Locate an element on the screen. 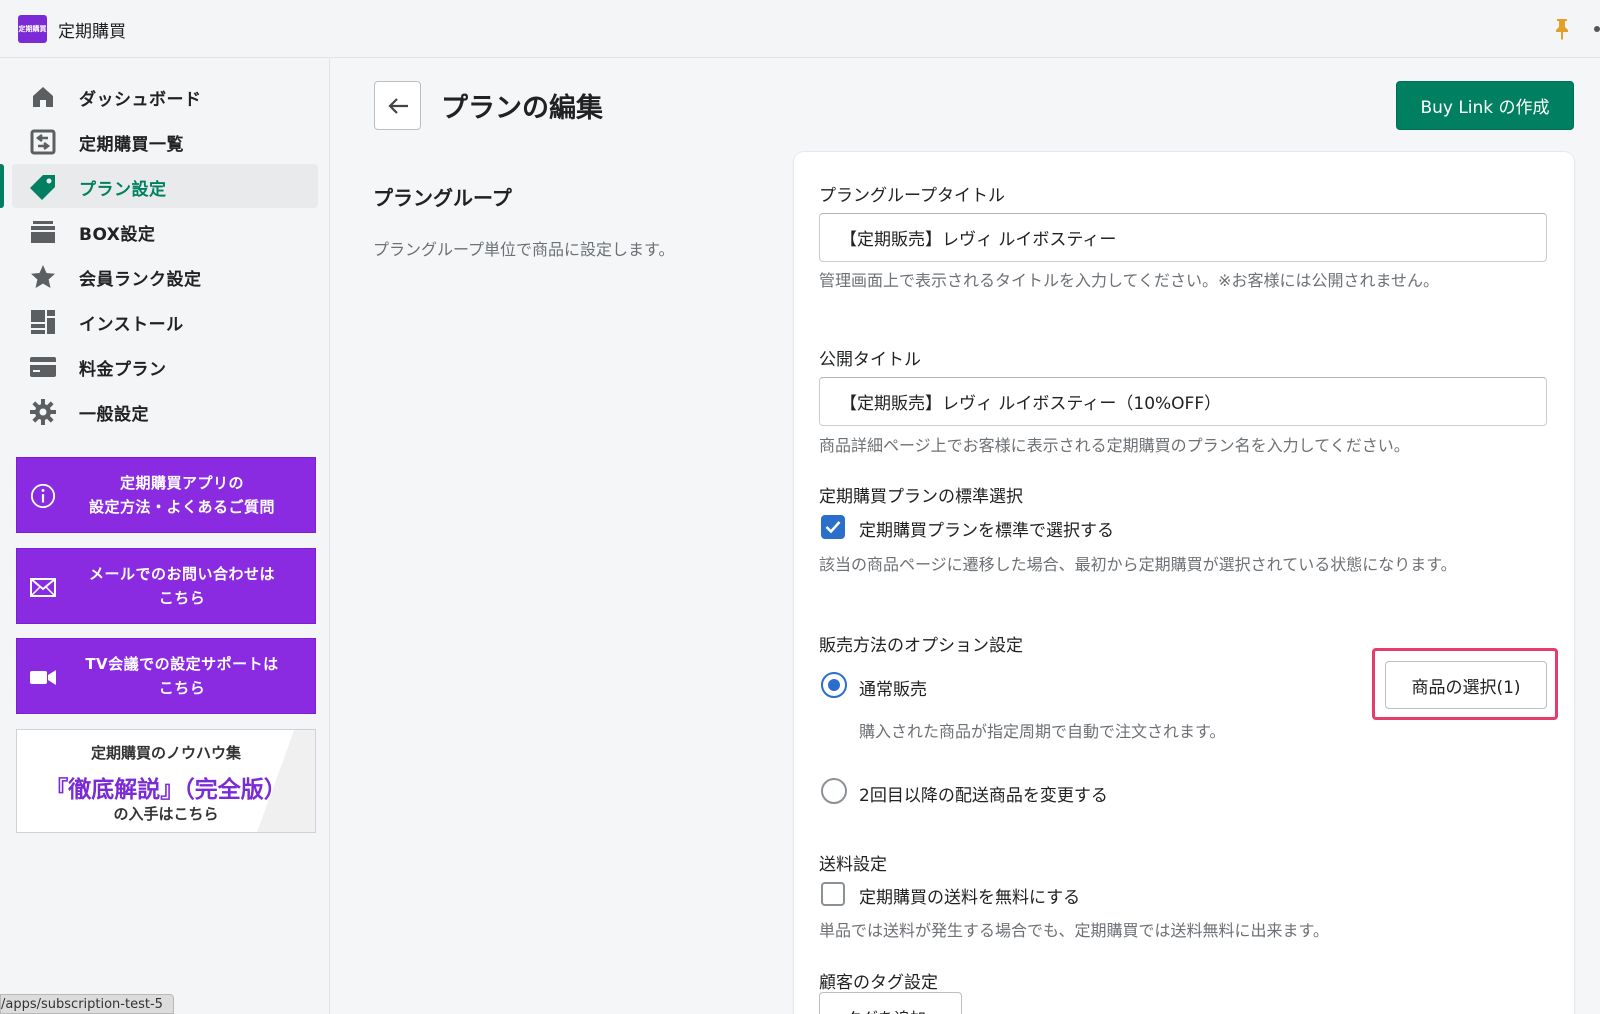 The width and height of the screenshot is (1600, 1014). sidebar-item-plan-settings: プラン設定 is located at coordinates (159, 186).